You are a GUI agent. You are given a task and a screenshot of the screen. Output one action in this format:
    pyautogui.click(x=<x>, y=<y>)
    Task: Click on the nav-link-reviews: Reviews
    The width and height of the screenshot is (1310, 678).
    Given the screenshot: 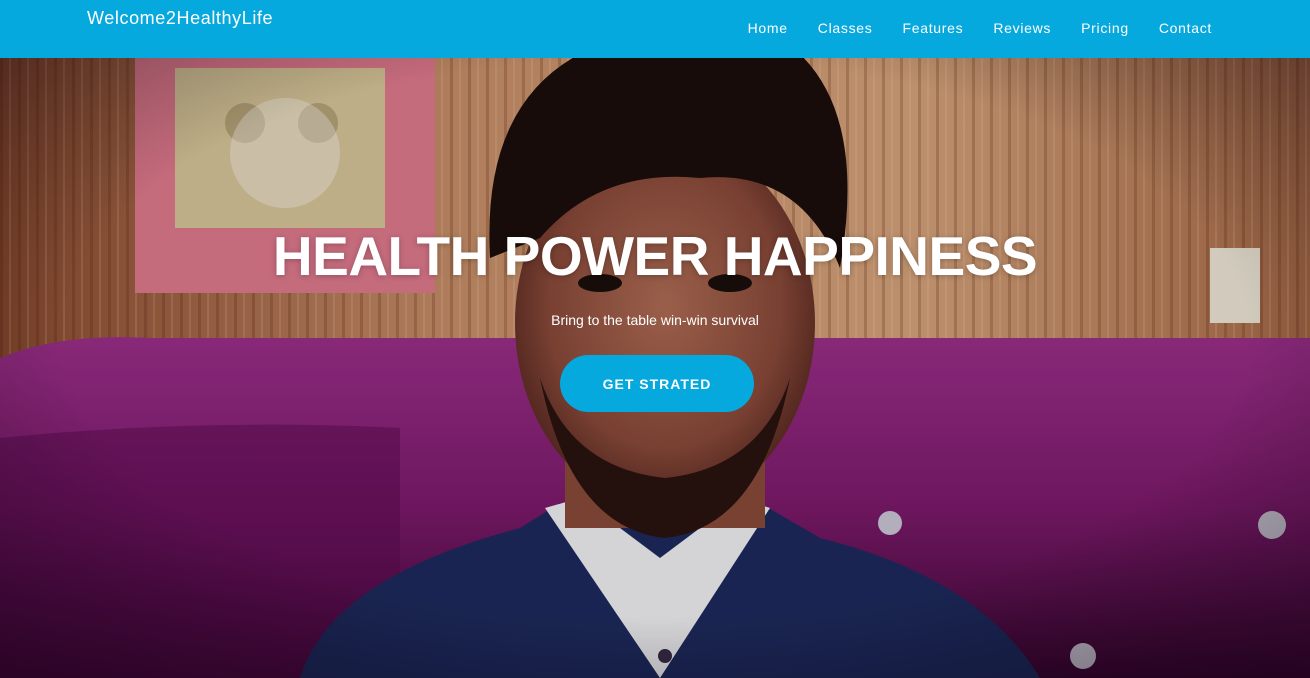 What is the action you would take?
    pyautogui.click(x=1022, y=28)
    